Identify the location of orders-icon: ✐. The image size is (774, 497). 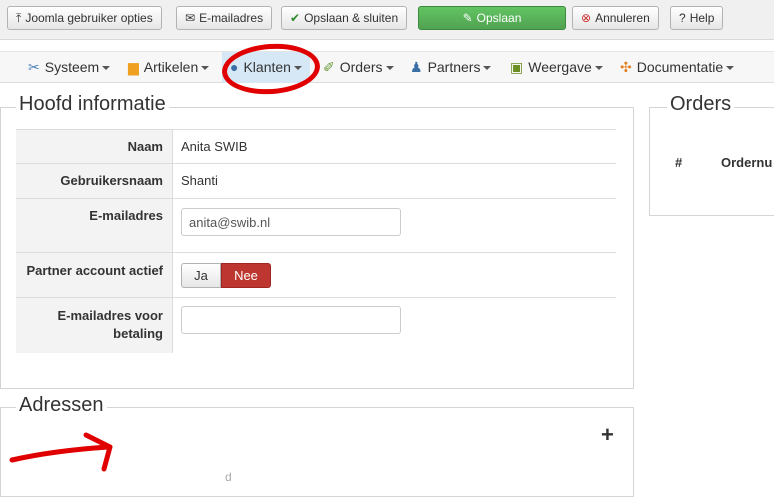
(329, 67).